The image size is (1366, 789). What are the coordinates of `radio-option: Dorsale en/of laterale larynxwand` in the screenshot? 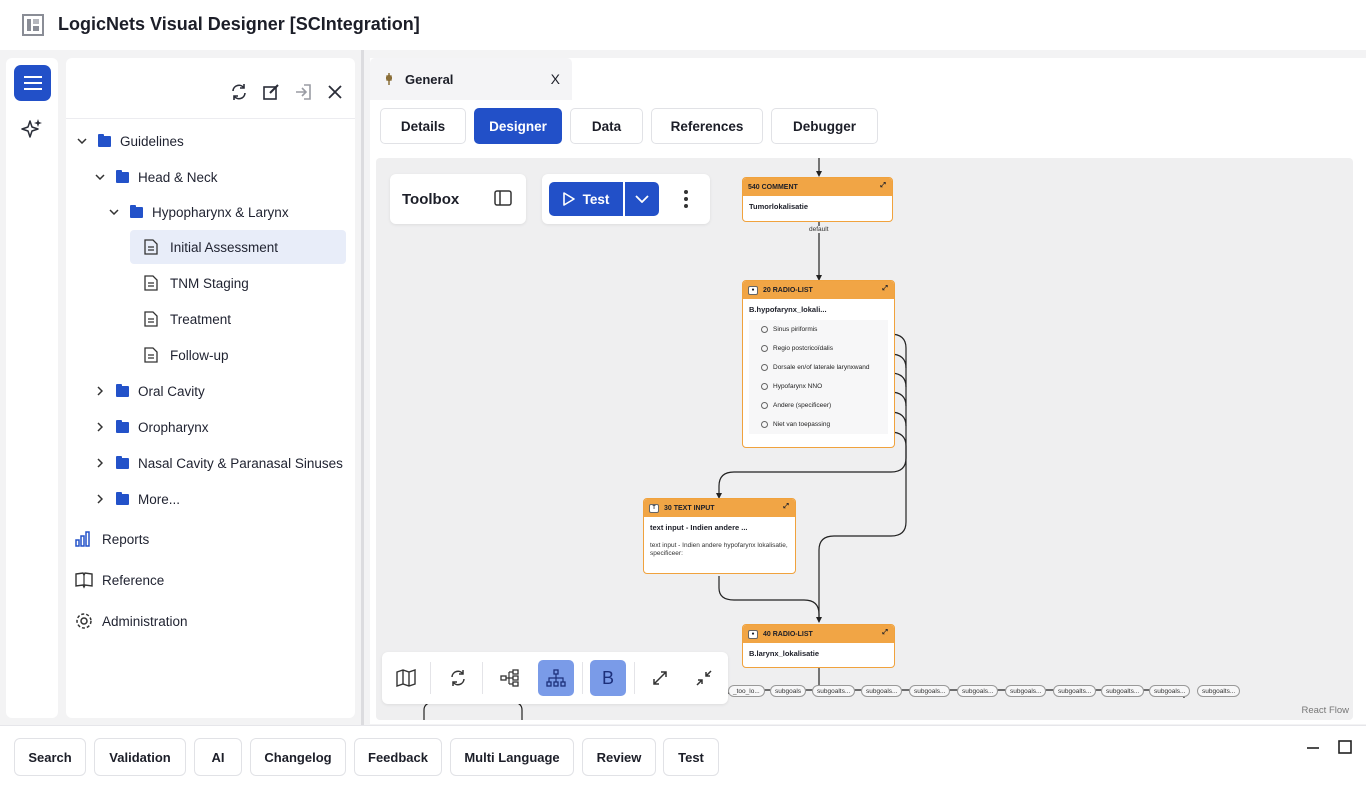 It's located at (818, 367).